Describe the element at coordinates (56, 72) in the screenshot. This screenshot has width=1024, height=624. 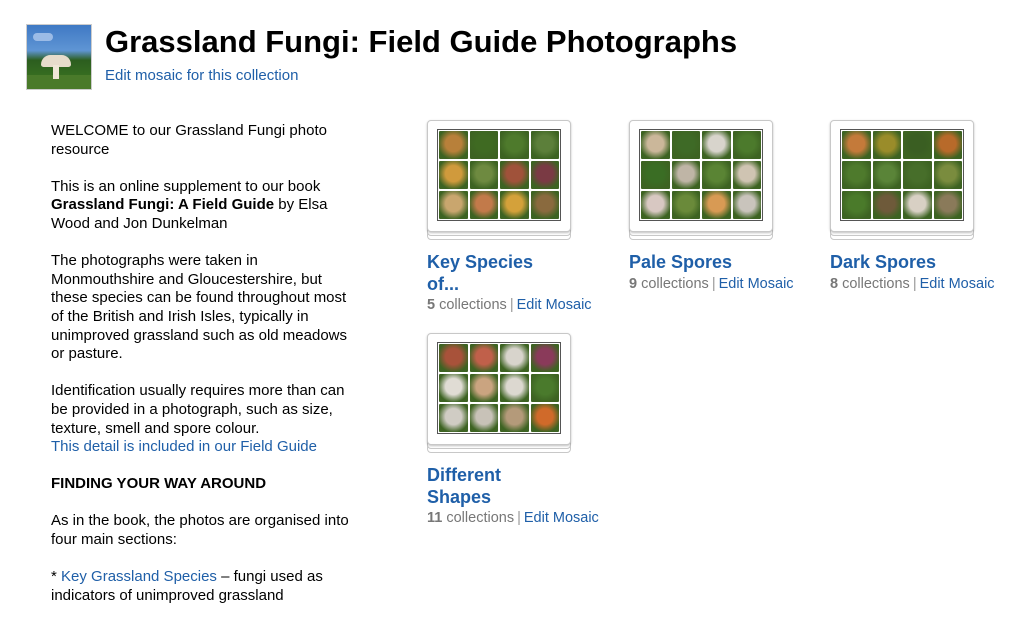
I see `mushroom-stem` at that location.